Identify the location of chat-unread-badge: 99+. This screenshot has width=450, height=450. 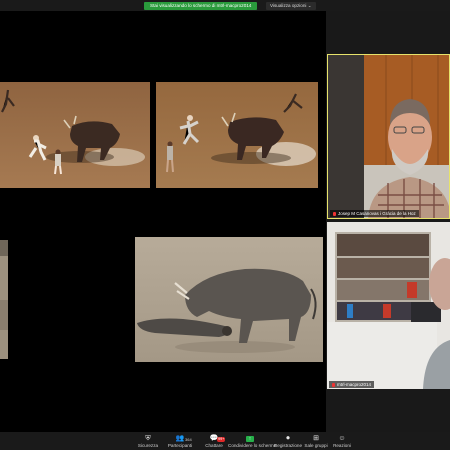
(221, 439).